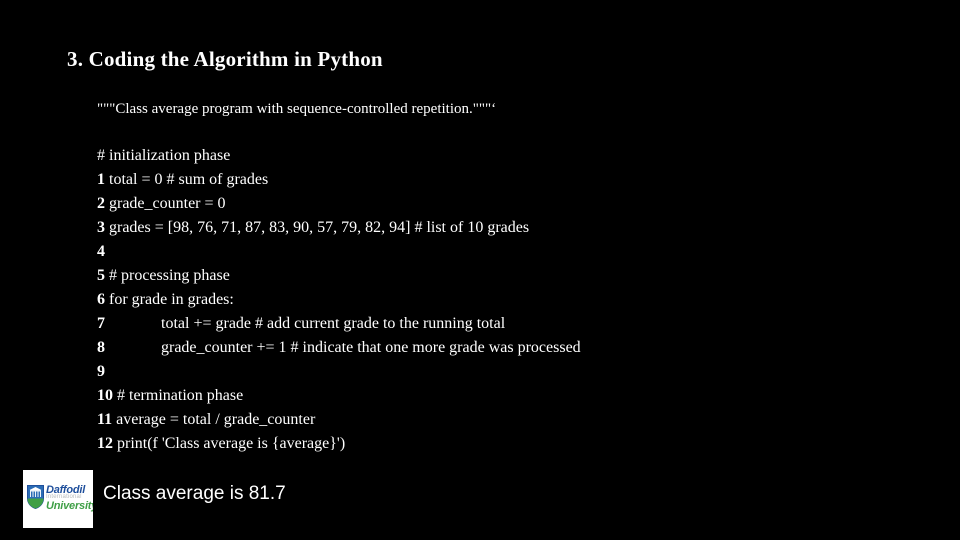 Image resolution: width=960 pixels, height=540 pixels. Describe the element at coordinates (189, 179) in the screenshot. I see `code-line-text: total = 0 # sum of grades` at that location.